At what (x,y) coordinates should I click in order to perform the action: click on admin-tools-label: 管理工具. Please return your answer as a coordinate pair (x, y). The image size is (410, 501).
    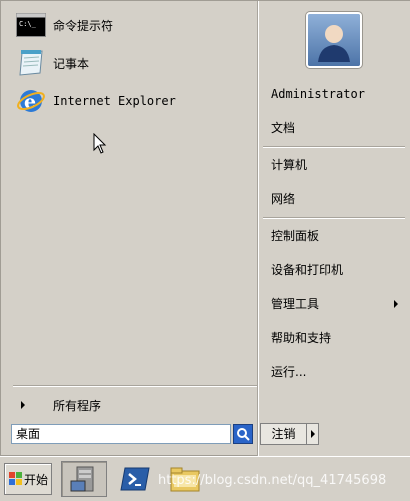
    Looking at the image, I should click on (295, 304).